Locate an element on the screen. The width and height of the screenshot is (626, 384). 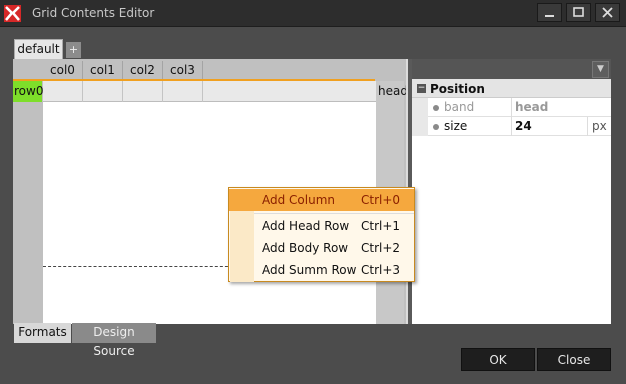
column-header: col1 is located at coordinates (103, 70).